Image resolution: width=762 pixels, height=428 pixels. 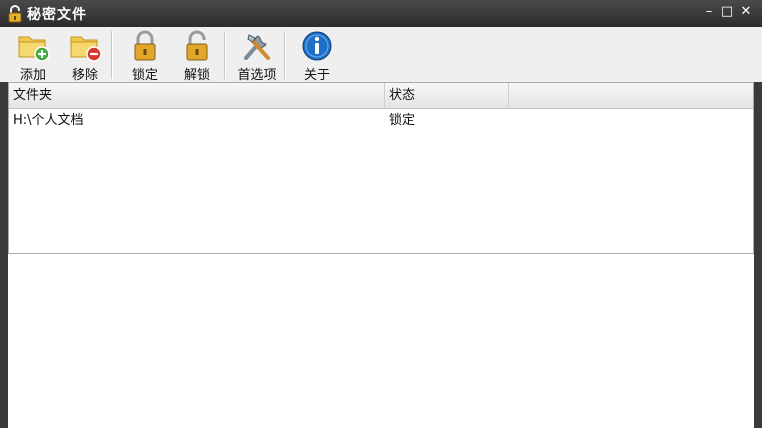 I want to click on lock-button: 锁定, so click(x=145, y=55).